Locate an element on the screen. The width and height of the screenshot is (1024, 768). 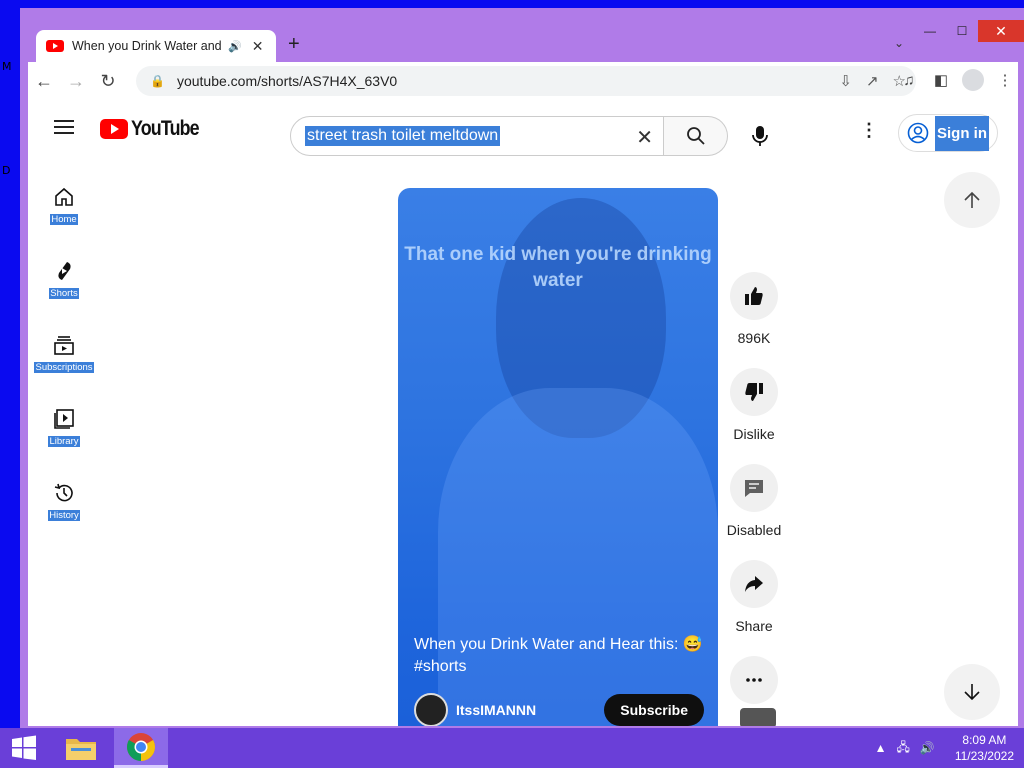
youtube-play-icon is located at coordinates (114, 129).